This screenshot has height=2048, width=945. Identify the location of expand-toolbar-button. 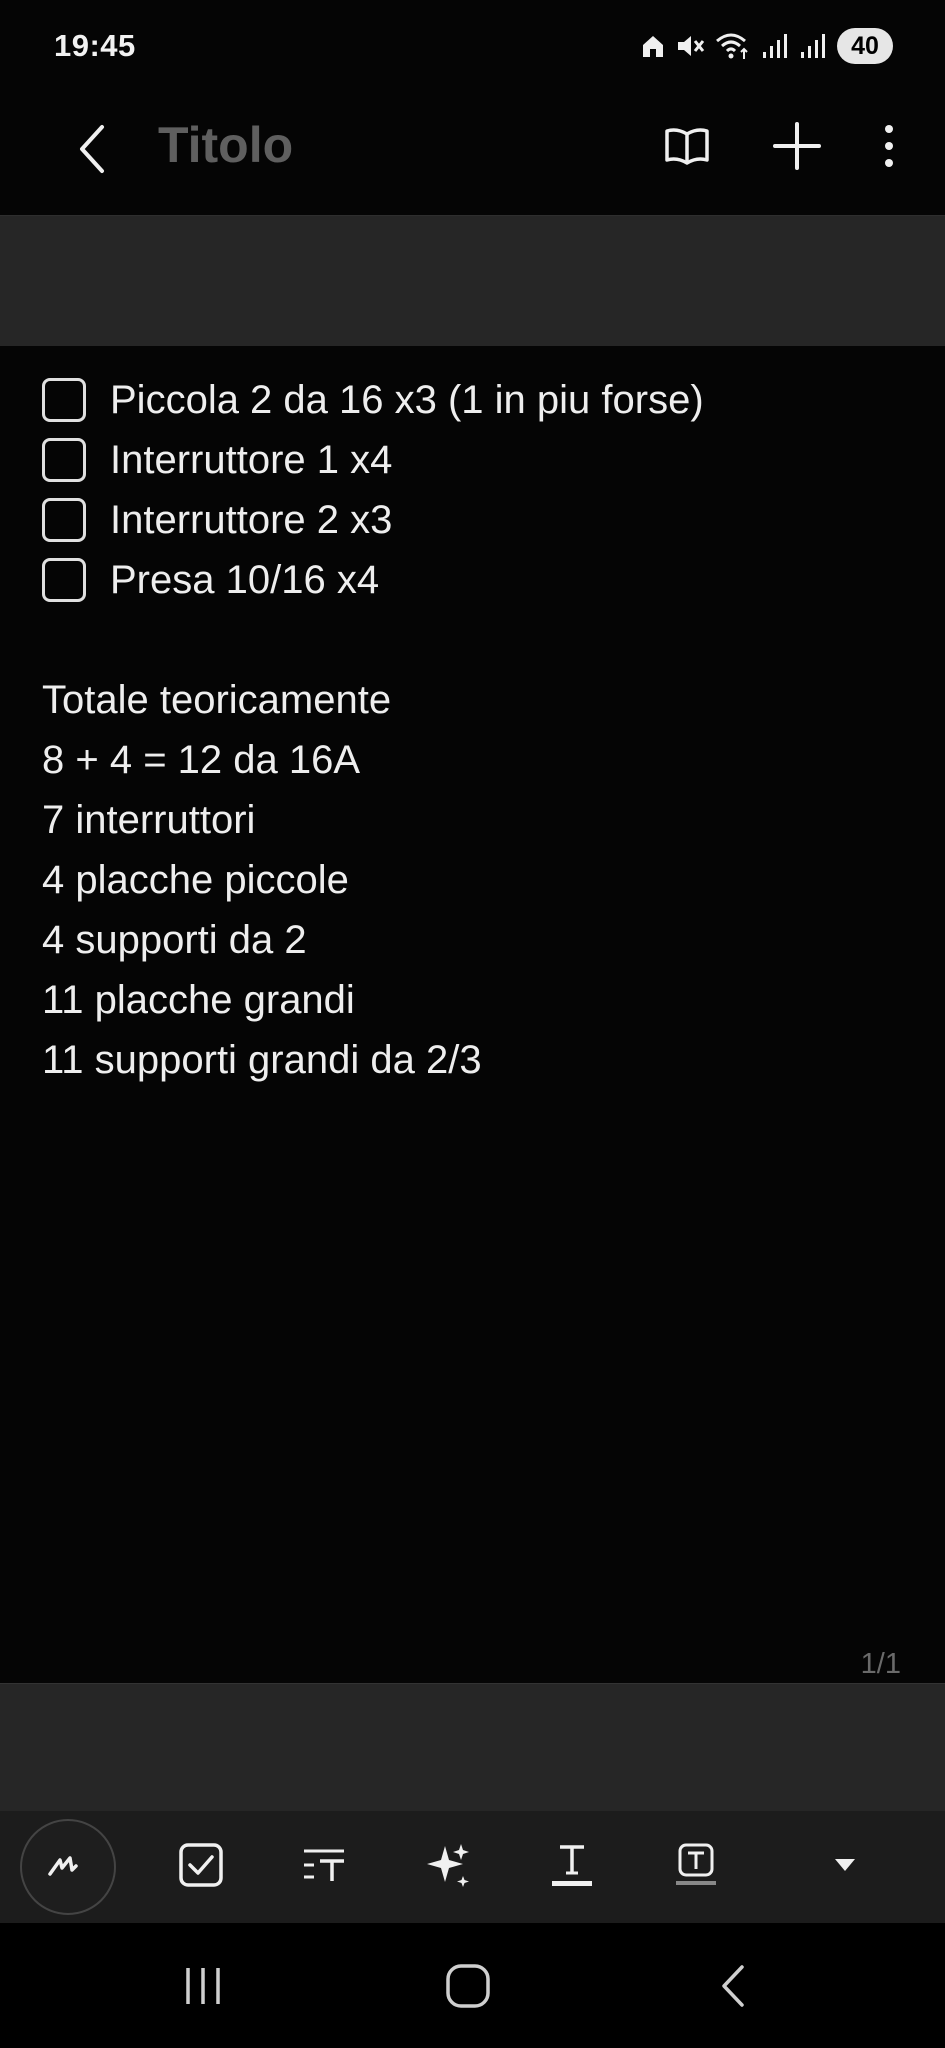
(845, 1867).